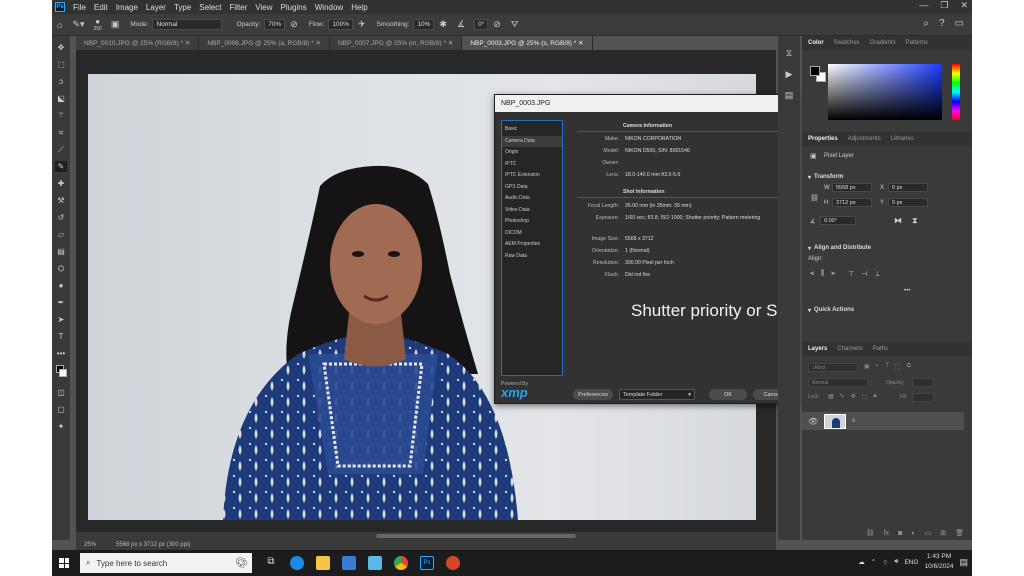  I want to click on menu-image: Image, so click(127, 7).